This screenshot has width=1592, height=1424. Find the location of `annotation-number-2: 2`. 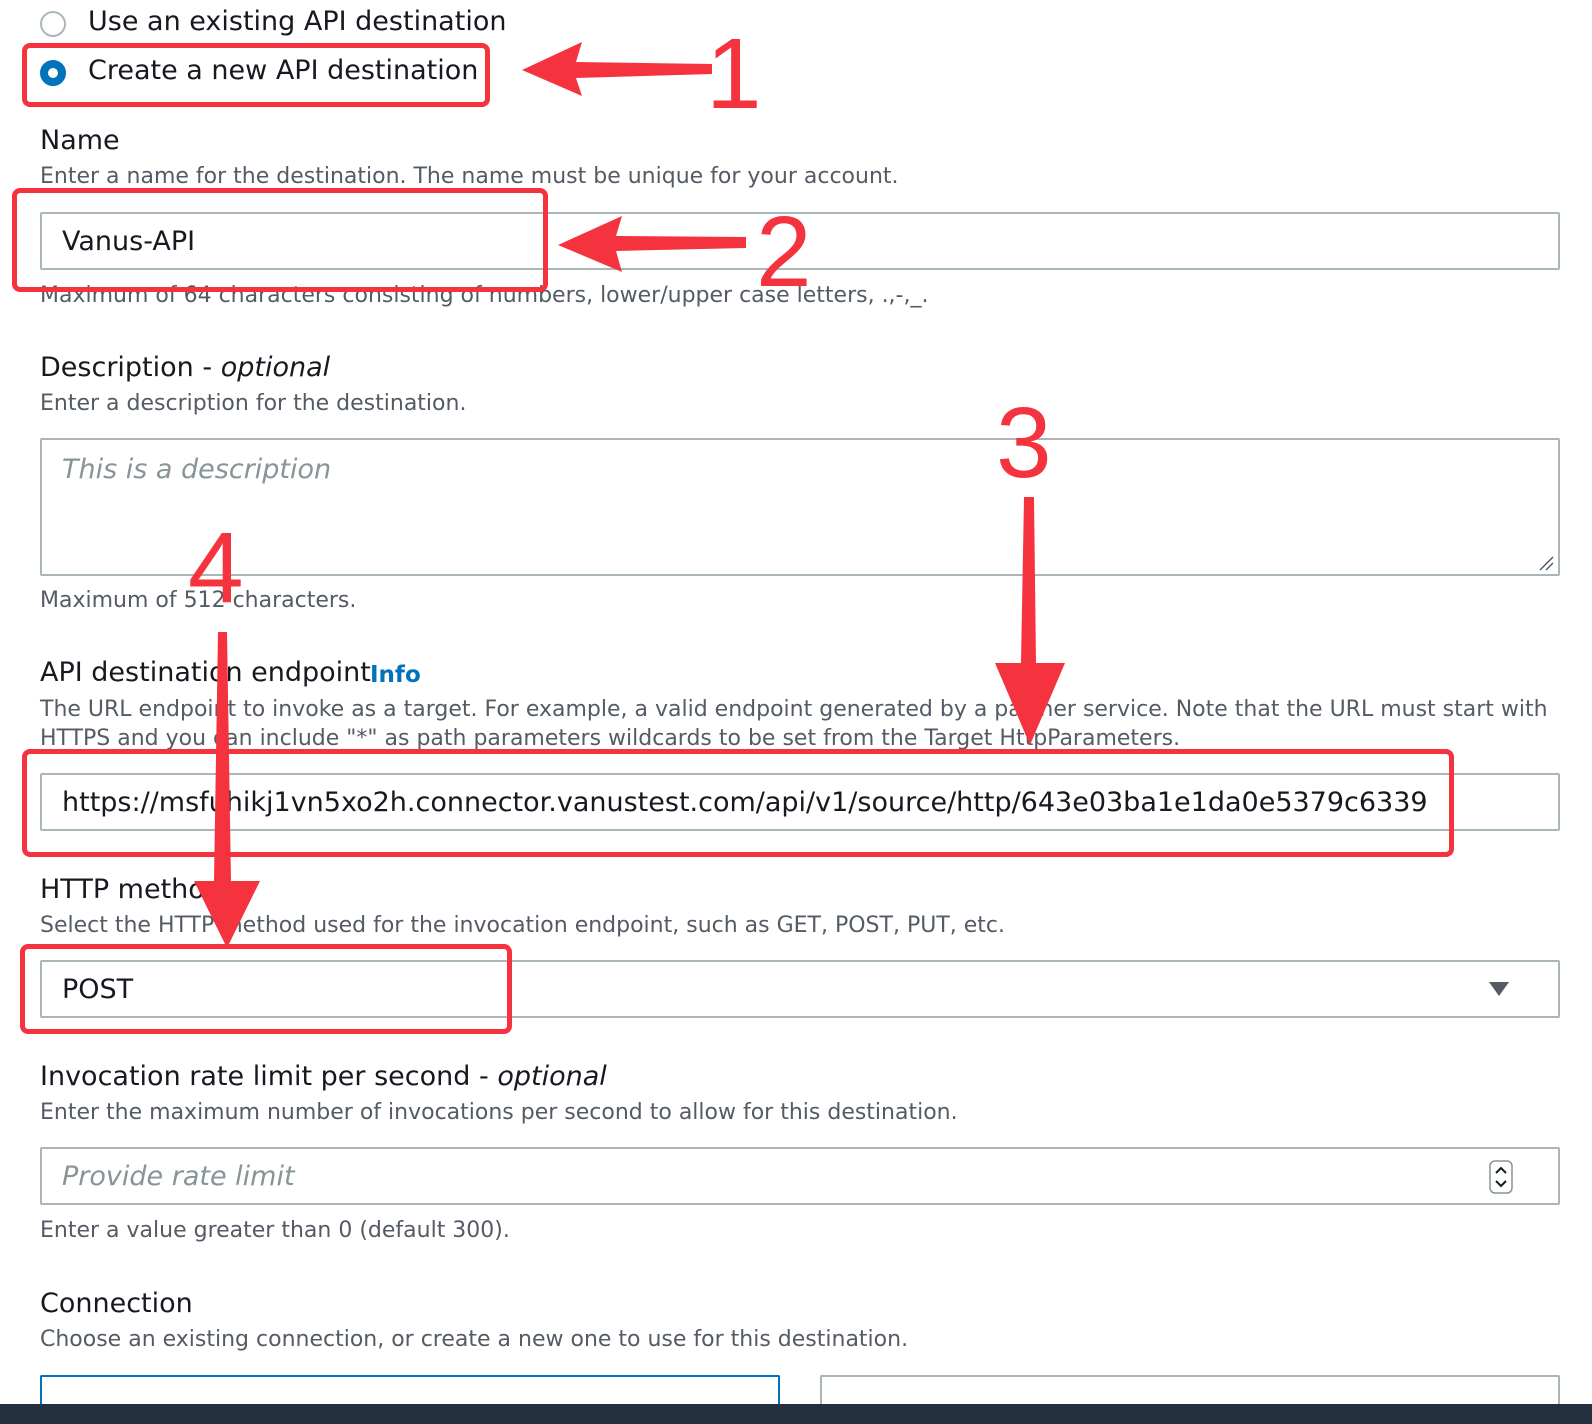

annotation-number-2: 2 is located at coordinates (784, 252).